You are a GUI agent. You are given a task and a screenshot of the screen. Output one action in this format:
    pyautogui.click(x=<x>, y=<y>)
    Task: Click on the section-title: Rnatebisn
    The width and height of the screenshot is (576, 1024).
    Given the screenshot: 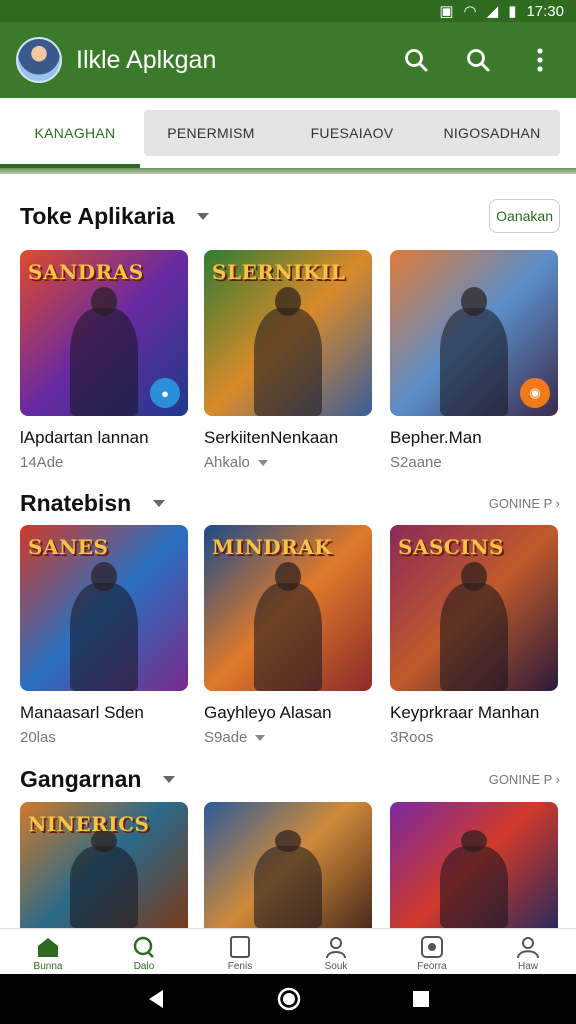 What is the action you would take?
    pyautogui.click(x=76, y=502)
    